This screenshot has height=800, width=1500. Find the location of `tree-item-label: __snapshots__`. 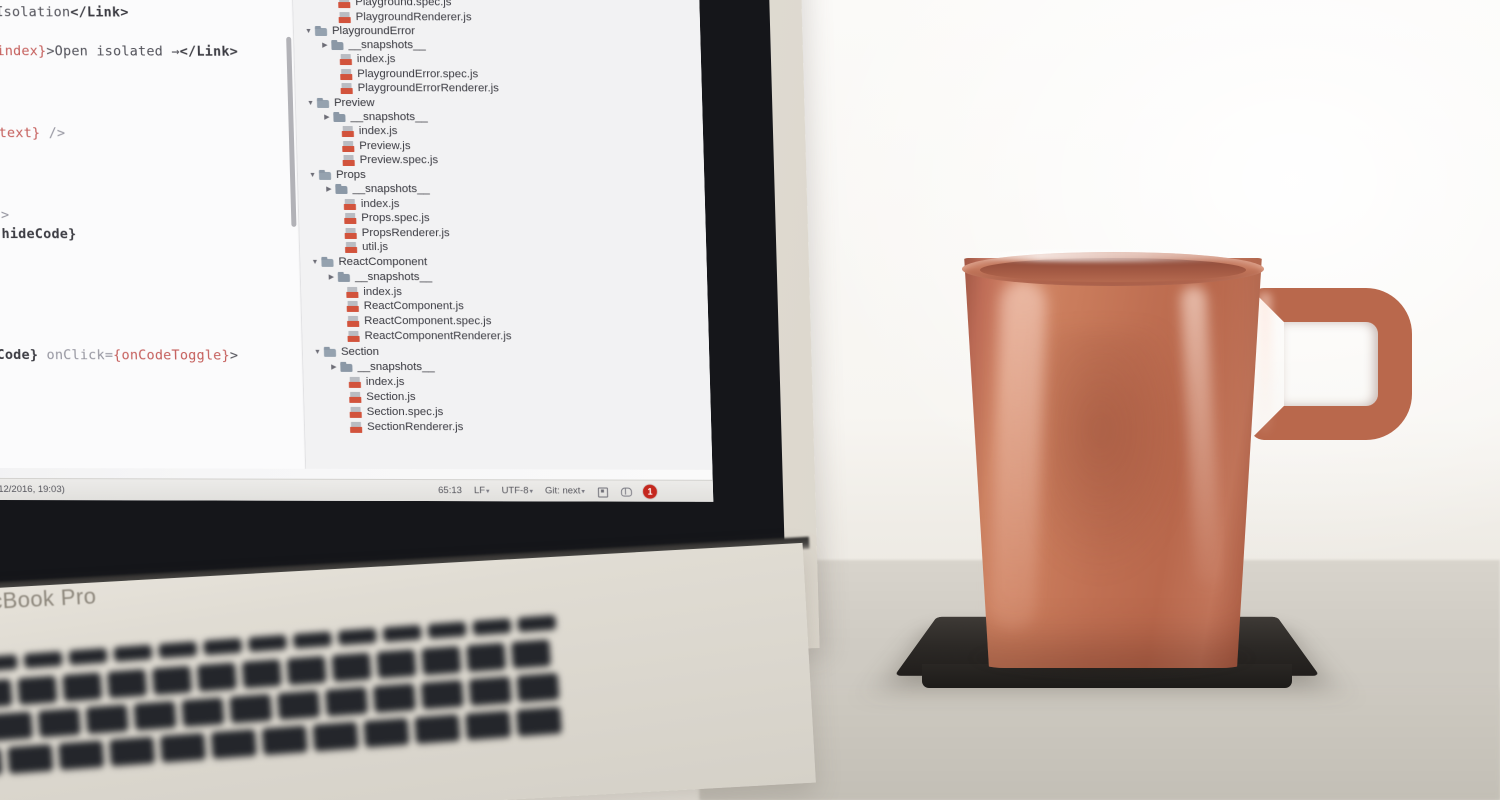

tree-item-label: __snapshots__ is located at coordinates (387, 44).